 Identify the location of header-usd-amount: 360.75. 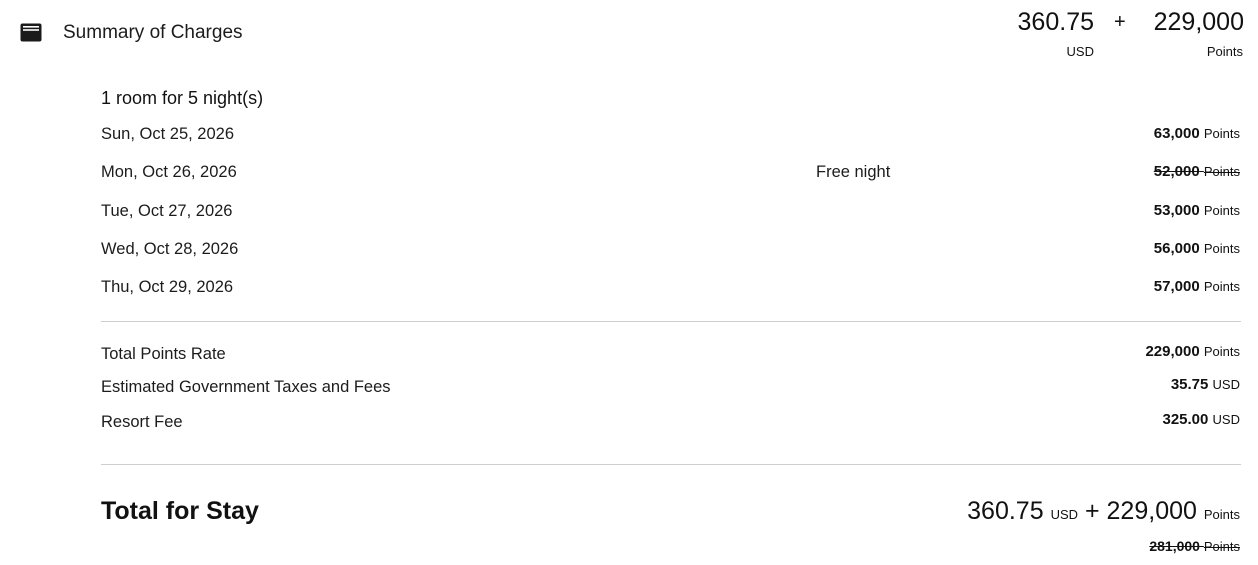
(1055, 22).